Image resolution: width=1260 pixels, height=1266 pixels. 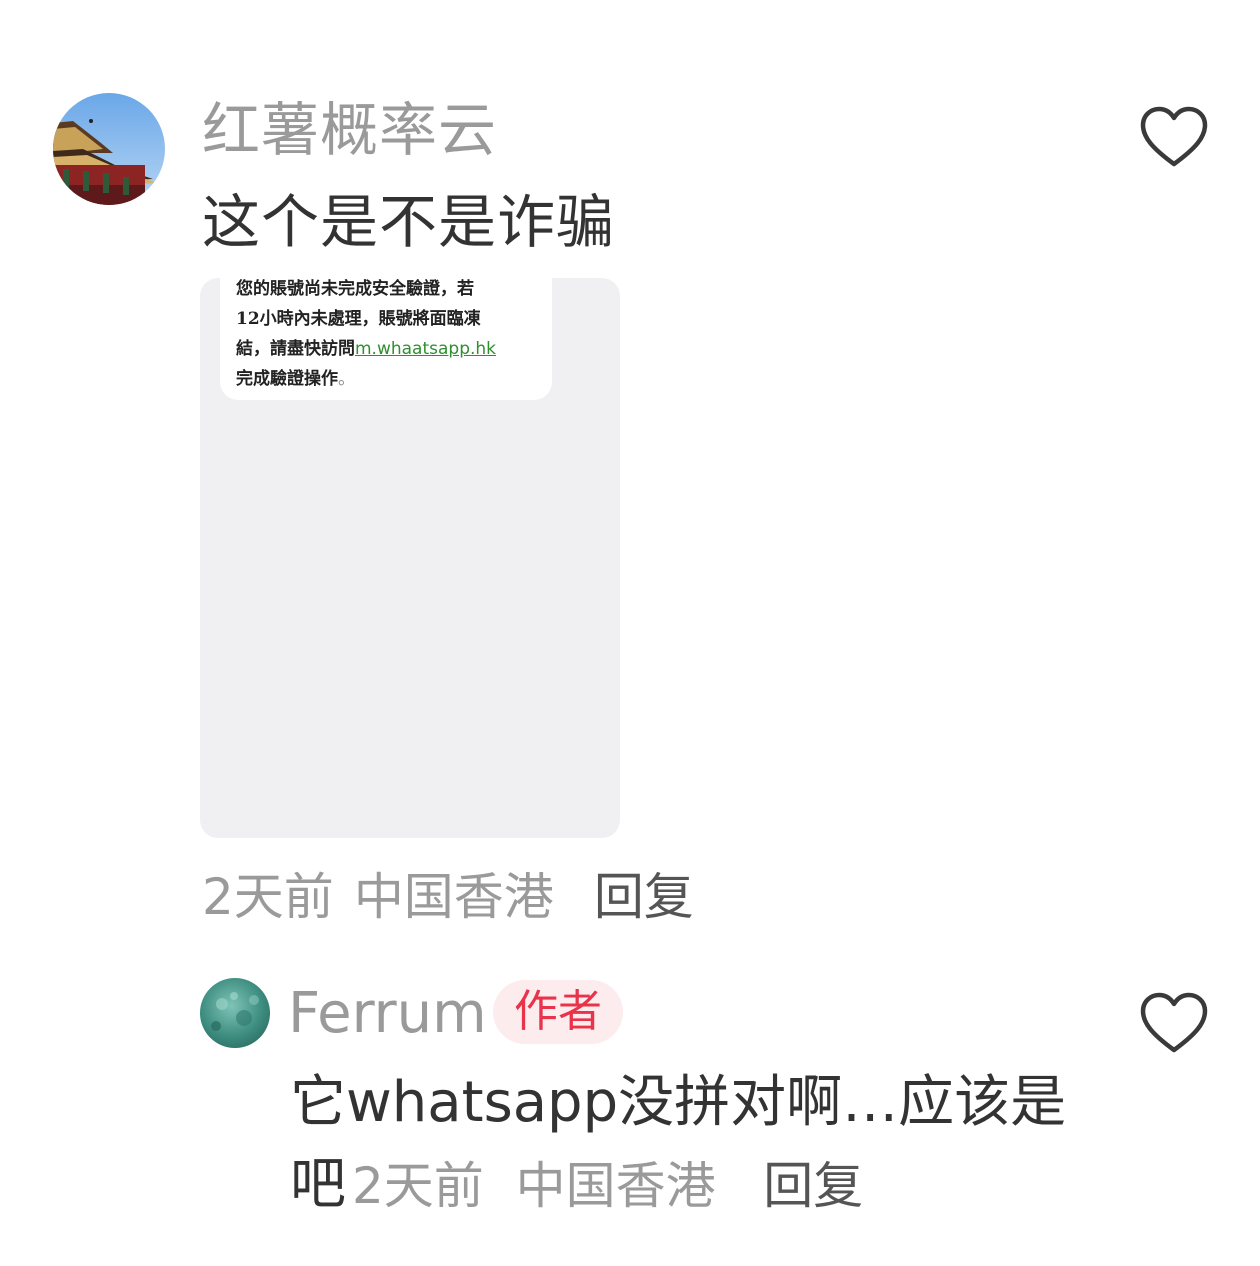 What do you see at coordinates (295, 349) in the screenshot?
I see `sms-line-text: 結，請盡快訪問` at bounding box center [295, 349].